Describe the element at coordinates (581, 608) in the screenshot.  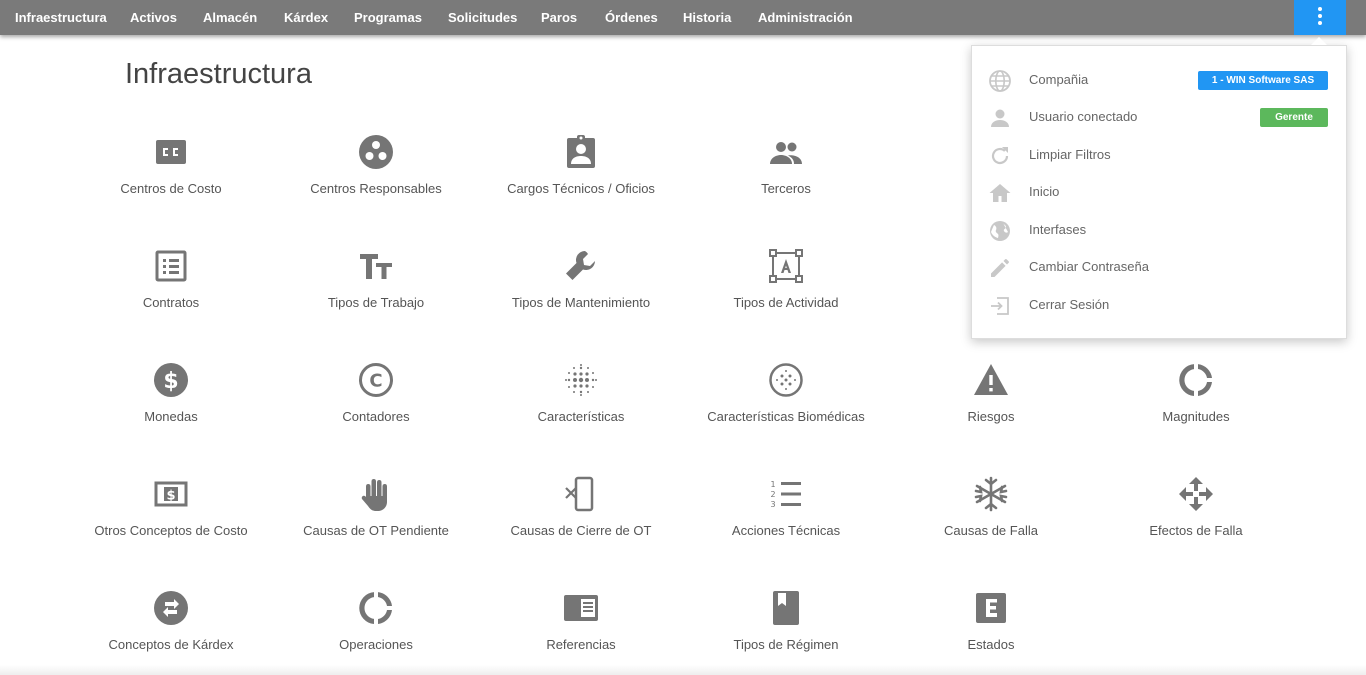
I see `chrome-reader-icon` at that location.